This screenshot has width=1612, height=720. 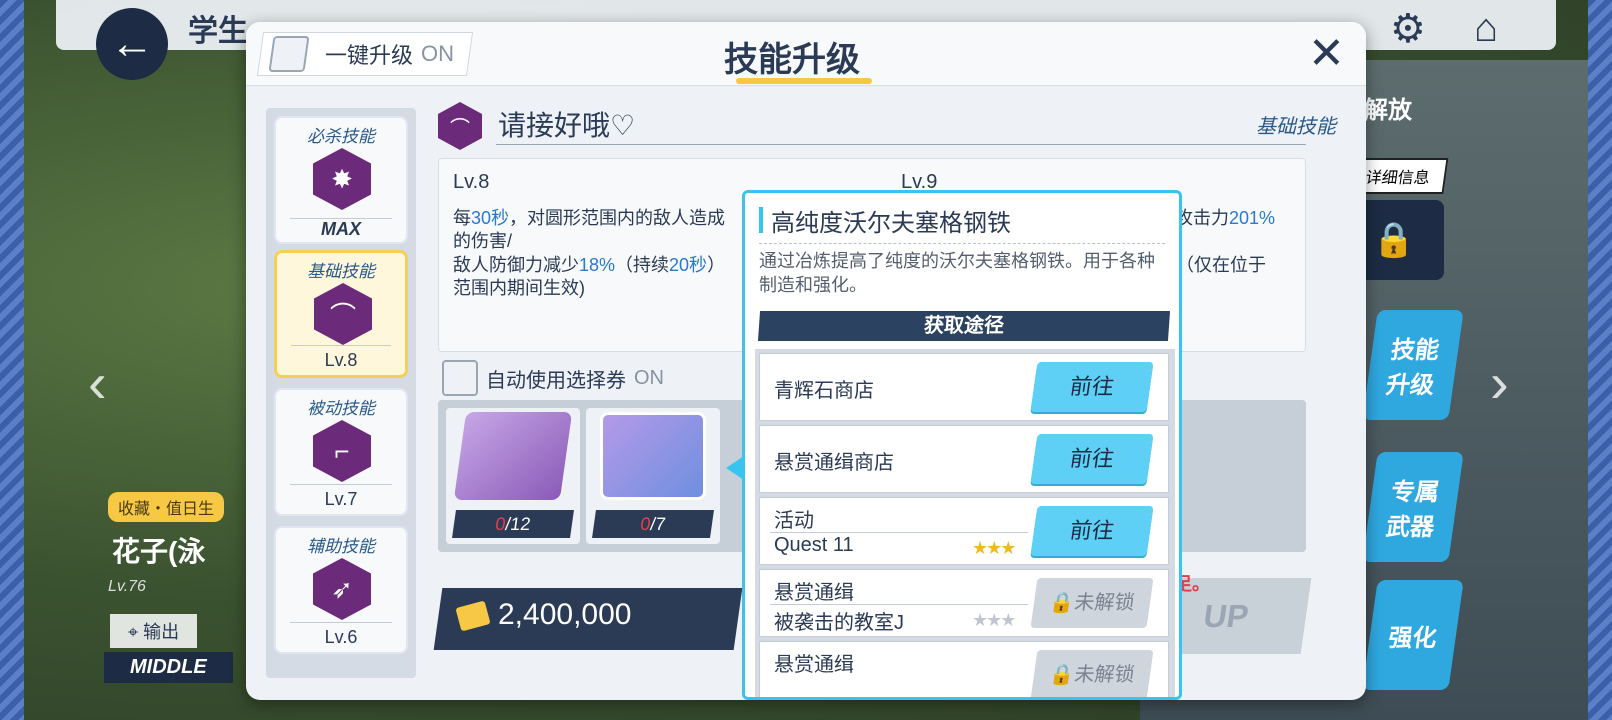 I want to click on skill-type: 基础技能, so click(x=341, y=271).